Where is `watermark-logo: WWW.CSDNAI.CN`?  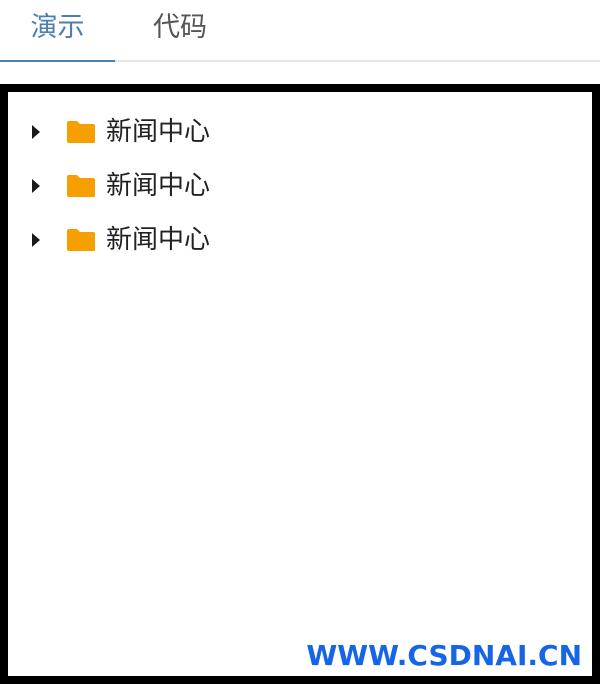
watermark-logo: WWW.CSDNAI.CN is located at coordinates (444, 655).